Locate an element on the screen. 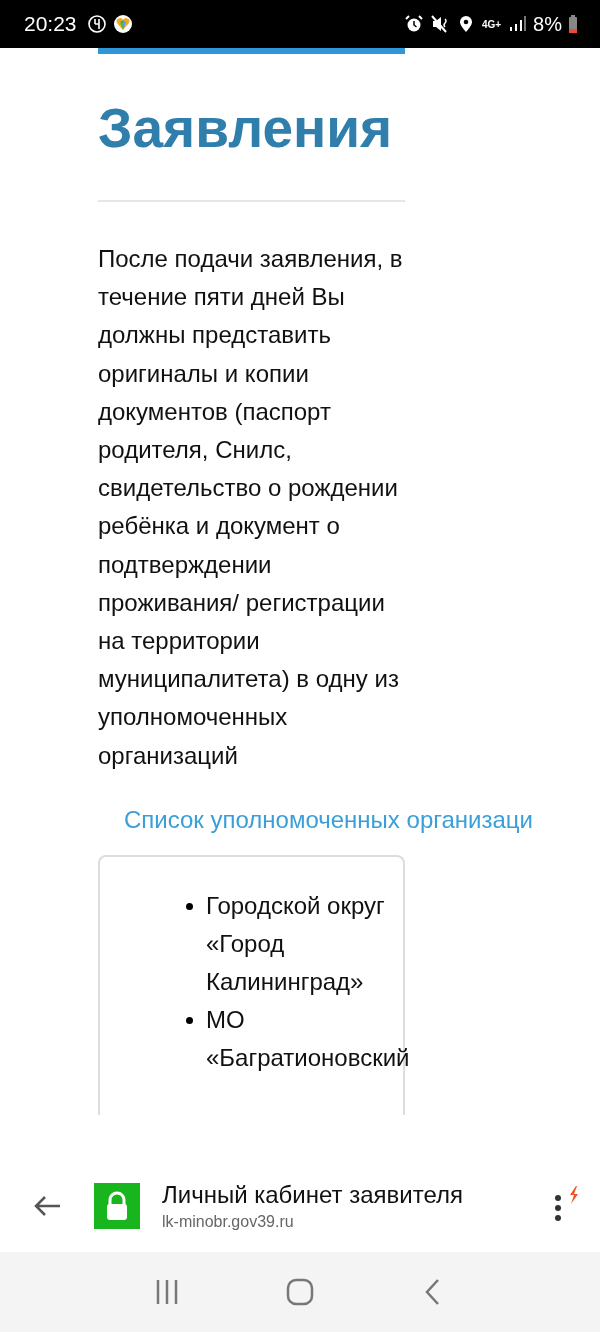 This screenshot has height=1332, width=600. battery-icon is located at coordinates (573, 24).